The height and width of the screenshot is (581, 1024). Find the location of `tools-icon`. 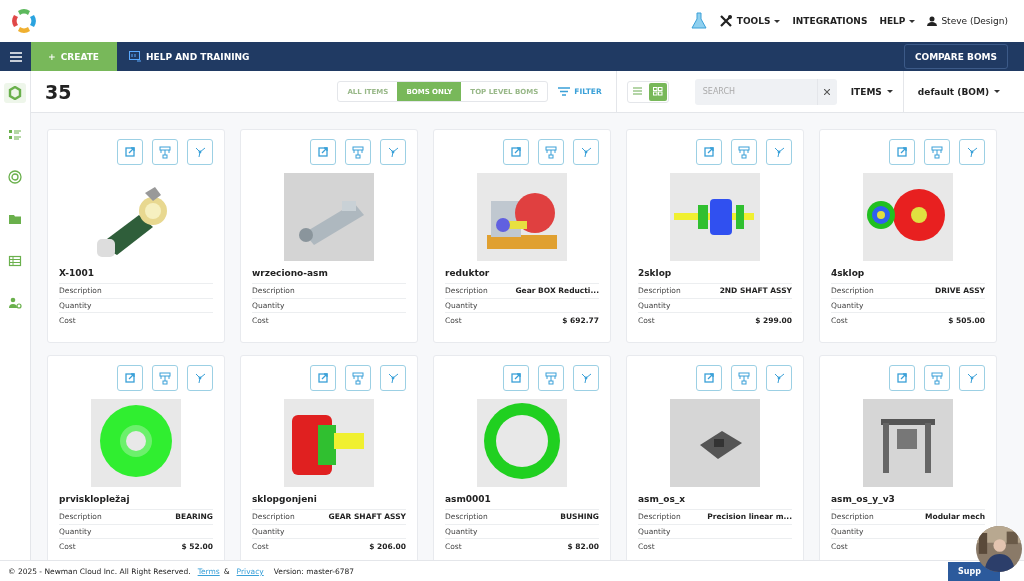

tools-icon is located at coordinates (725, 21).